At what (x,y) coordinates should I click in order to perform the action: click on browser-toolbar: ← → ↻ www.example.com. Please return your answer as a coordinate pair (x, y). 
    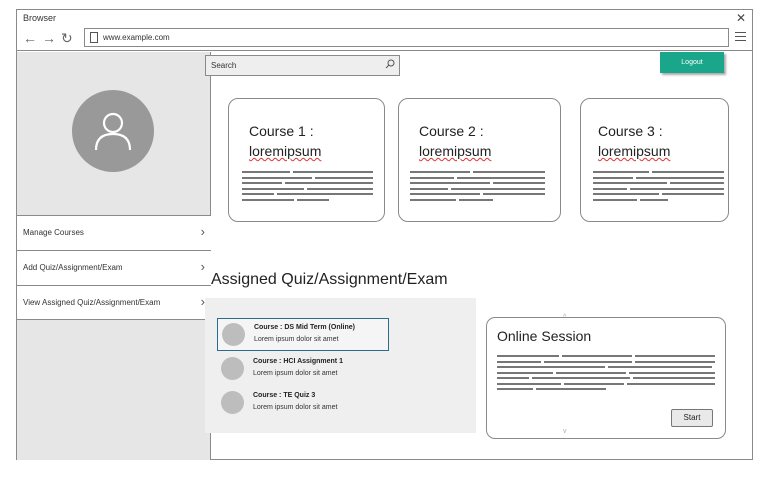
    Looking at the image, I should click on (384, 38).